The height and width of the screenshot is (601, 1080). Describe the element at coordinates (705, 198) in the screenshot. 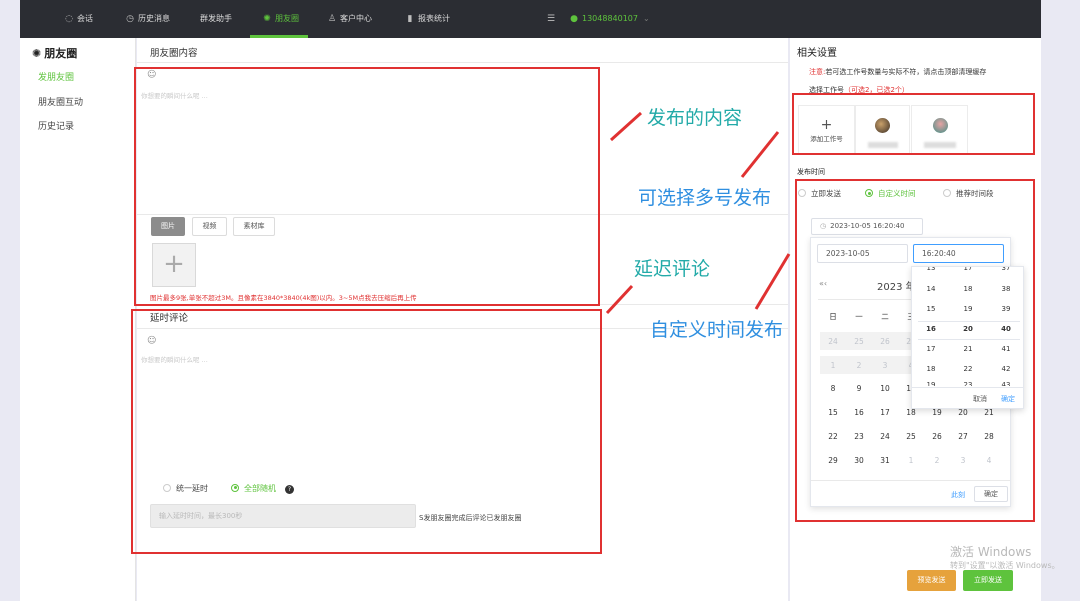

I see `annotation-multi-account: 可选择多号发布` at that location.